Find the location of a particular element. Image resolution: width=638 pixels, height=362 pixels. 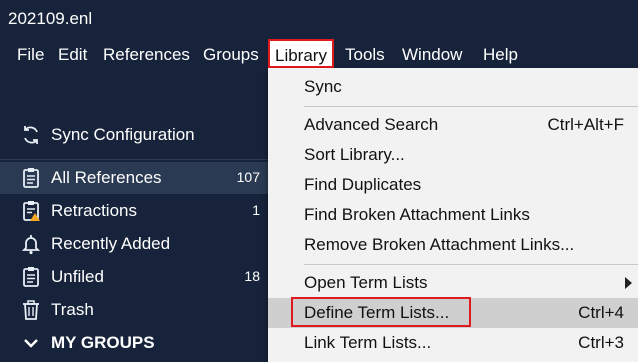

menu-item-label: Find Broken Attachment Links is located at coordinates (417, 214).